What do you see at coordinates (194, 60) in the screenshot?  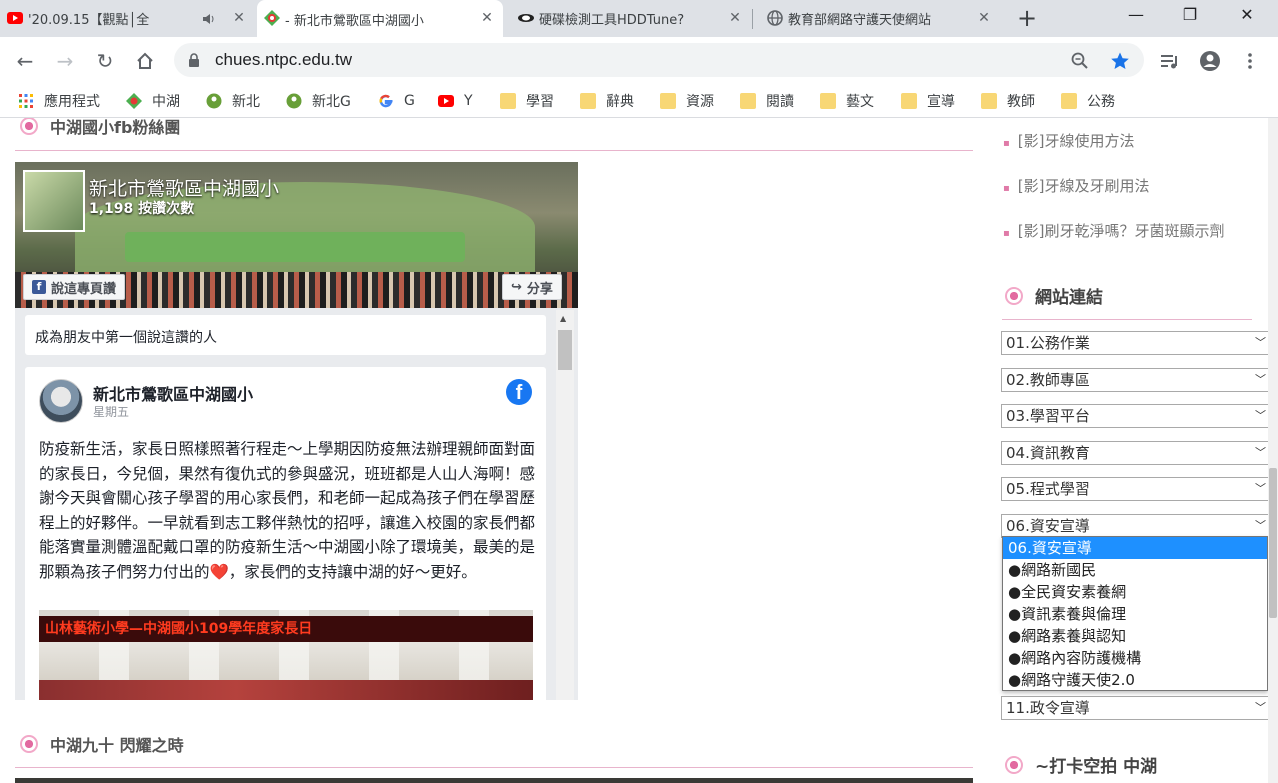 I see `lock-icon` at bounding box center [194, 60].